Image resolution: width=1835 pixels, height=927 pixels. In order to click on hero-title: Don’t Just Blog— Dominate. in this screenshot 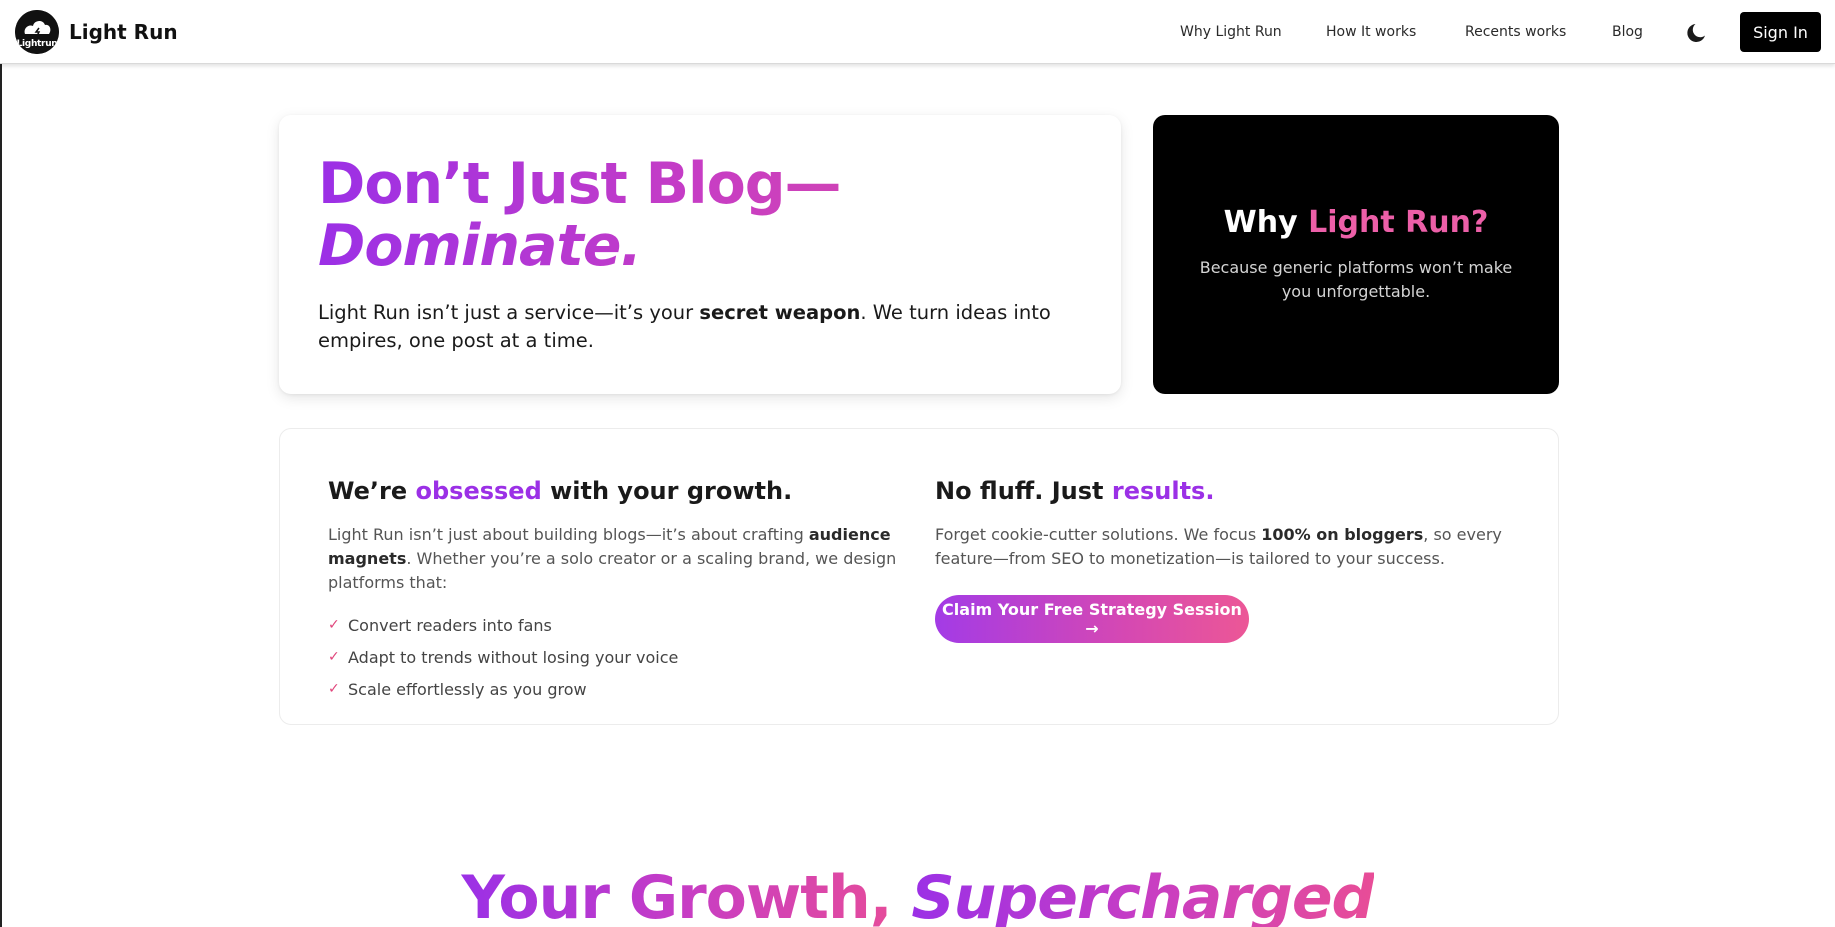, I will do `click(668, 215)`.